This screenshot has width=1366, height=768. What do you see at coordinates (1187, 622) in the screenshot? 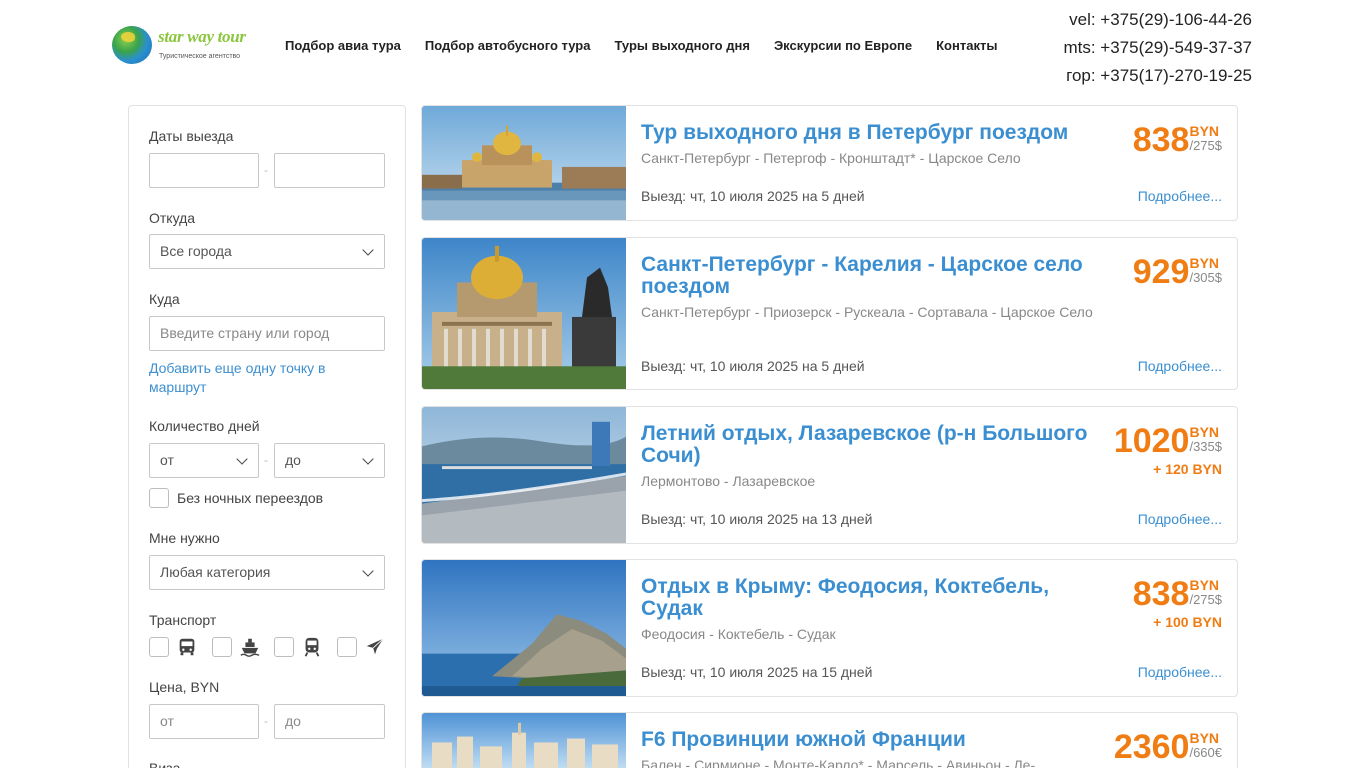
I see `price-surcharge: + 100 BYN` at bounding box center [1187, 622].